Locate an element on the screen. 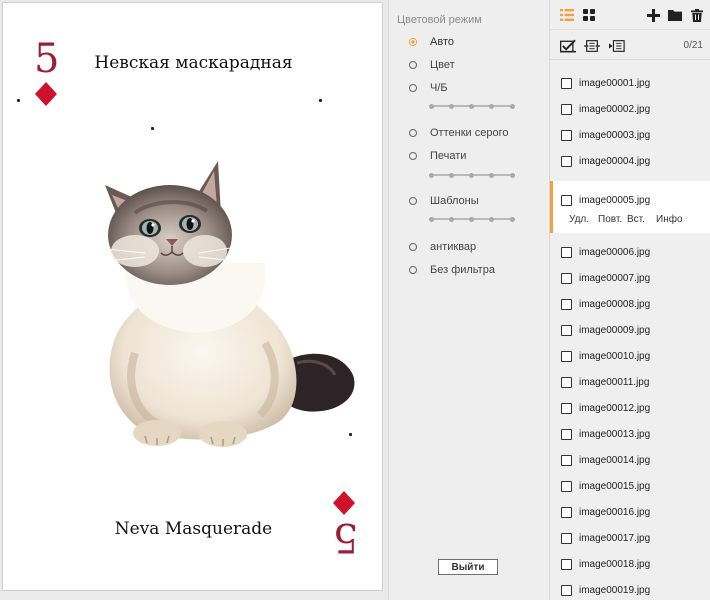 The image size is (710, 600). file-item: image00005.jpg is located at coordinates (631, 200).